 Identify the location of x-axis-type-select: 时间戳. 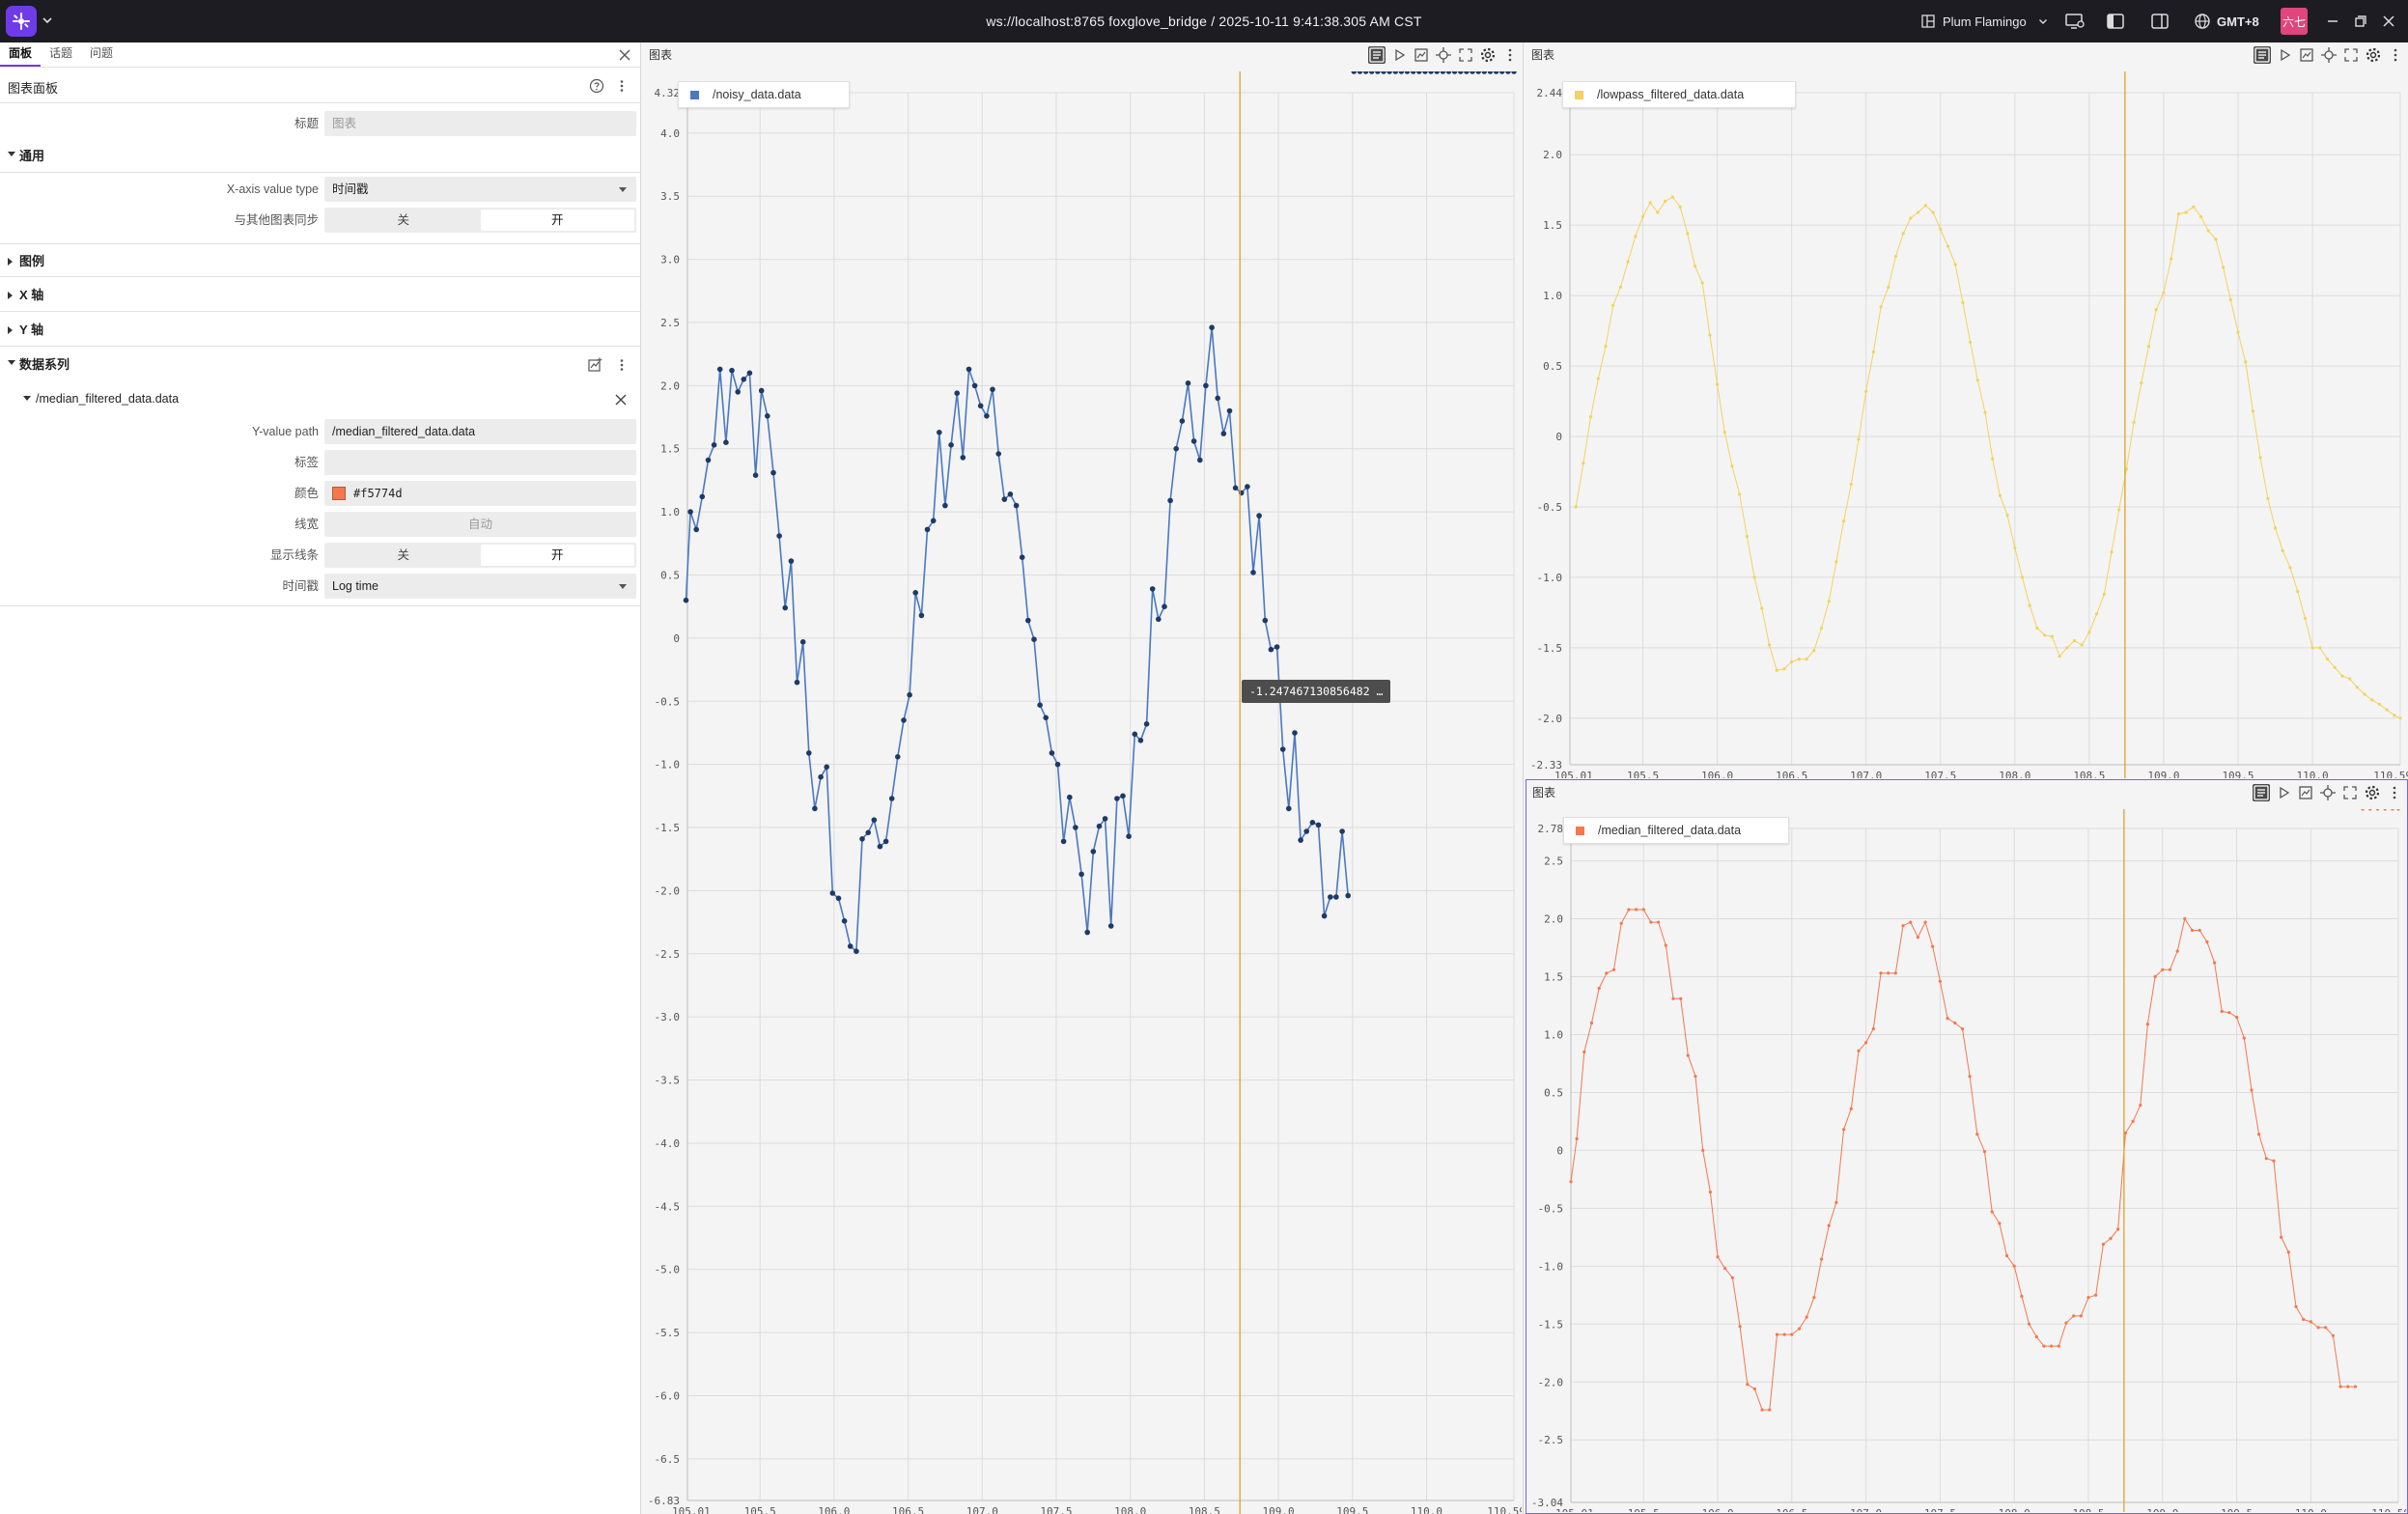
(480, 189).